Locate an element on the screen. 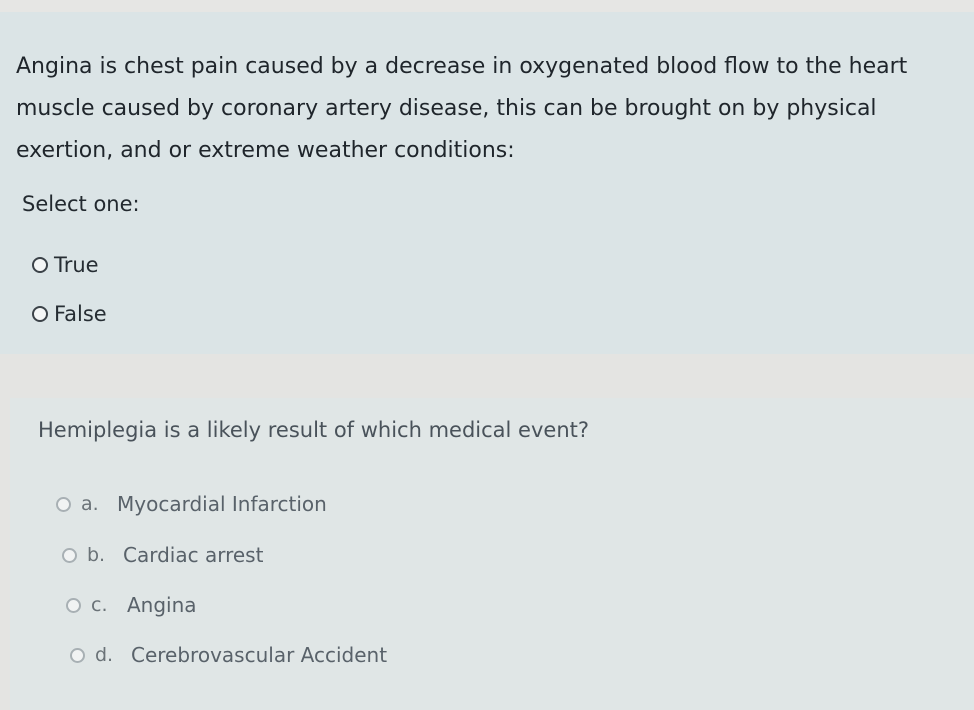  option-c-label: Angina is located at coordinates (162, 605).